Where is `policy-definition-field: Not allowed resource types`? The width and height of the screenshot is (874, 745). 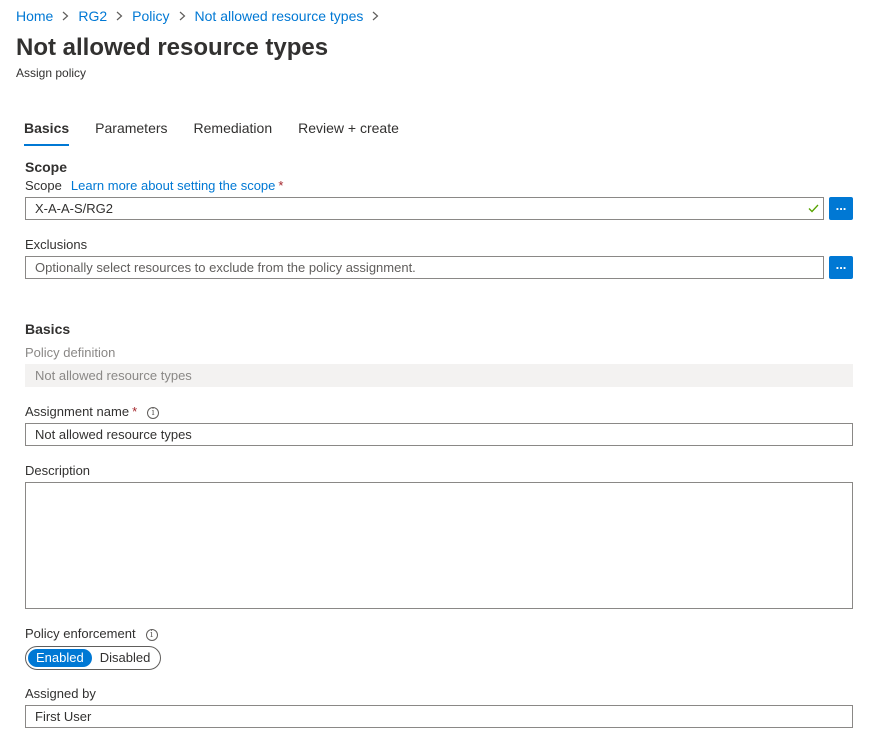 policy-definition-field: Not allowed resource types is located at coordinates (439, 375).